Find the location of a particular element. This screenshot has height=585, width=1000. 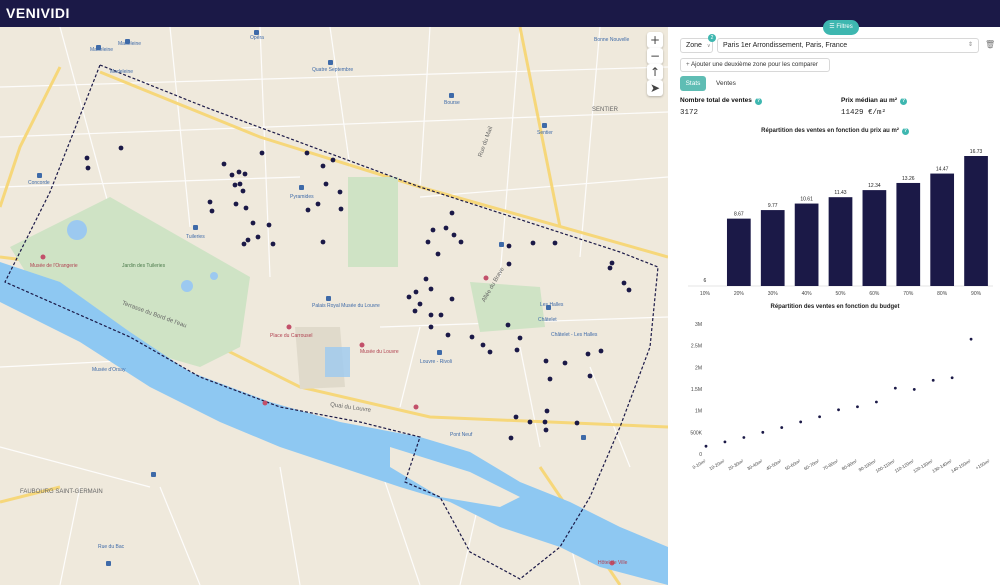

map-label-sentier: SENTIER is located at coordinates (605, 110).